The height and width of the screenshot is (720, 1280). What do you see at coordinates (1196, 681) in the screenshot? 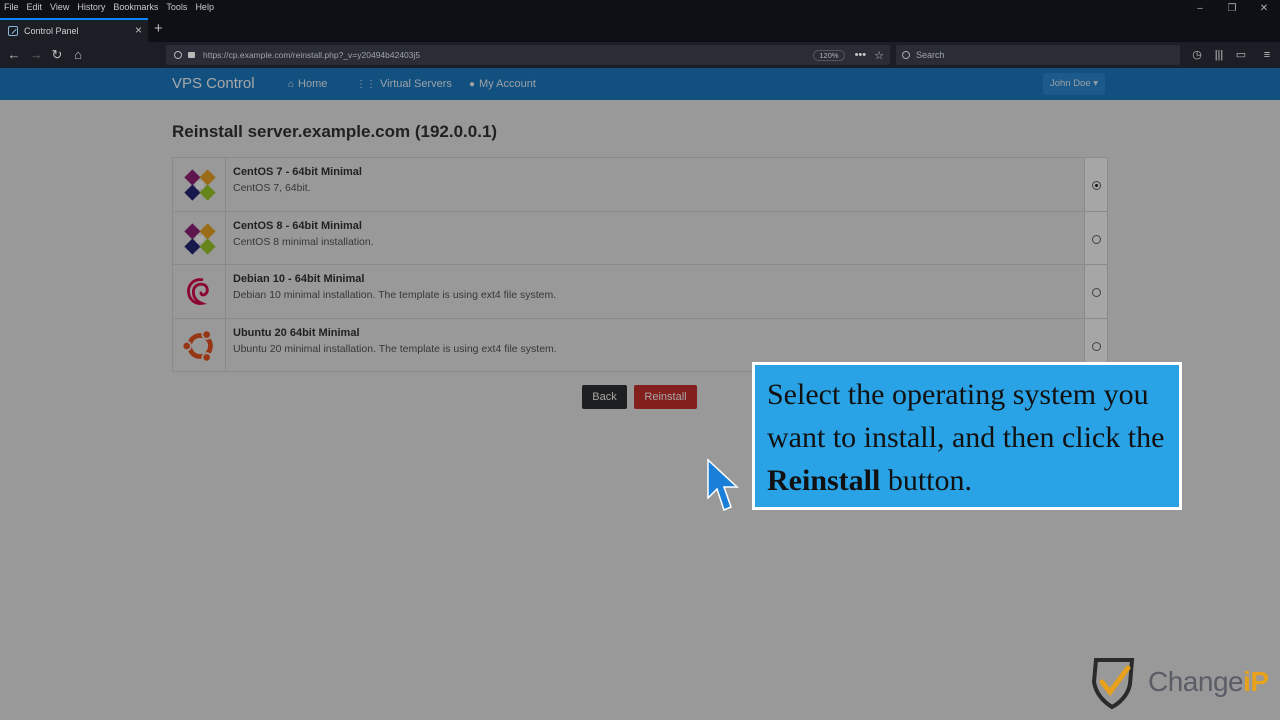
I see `watermark-text: Change` at bounding box center [1196, 681].